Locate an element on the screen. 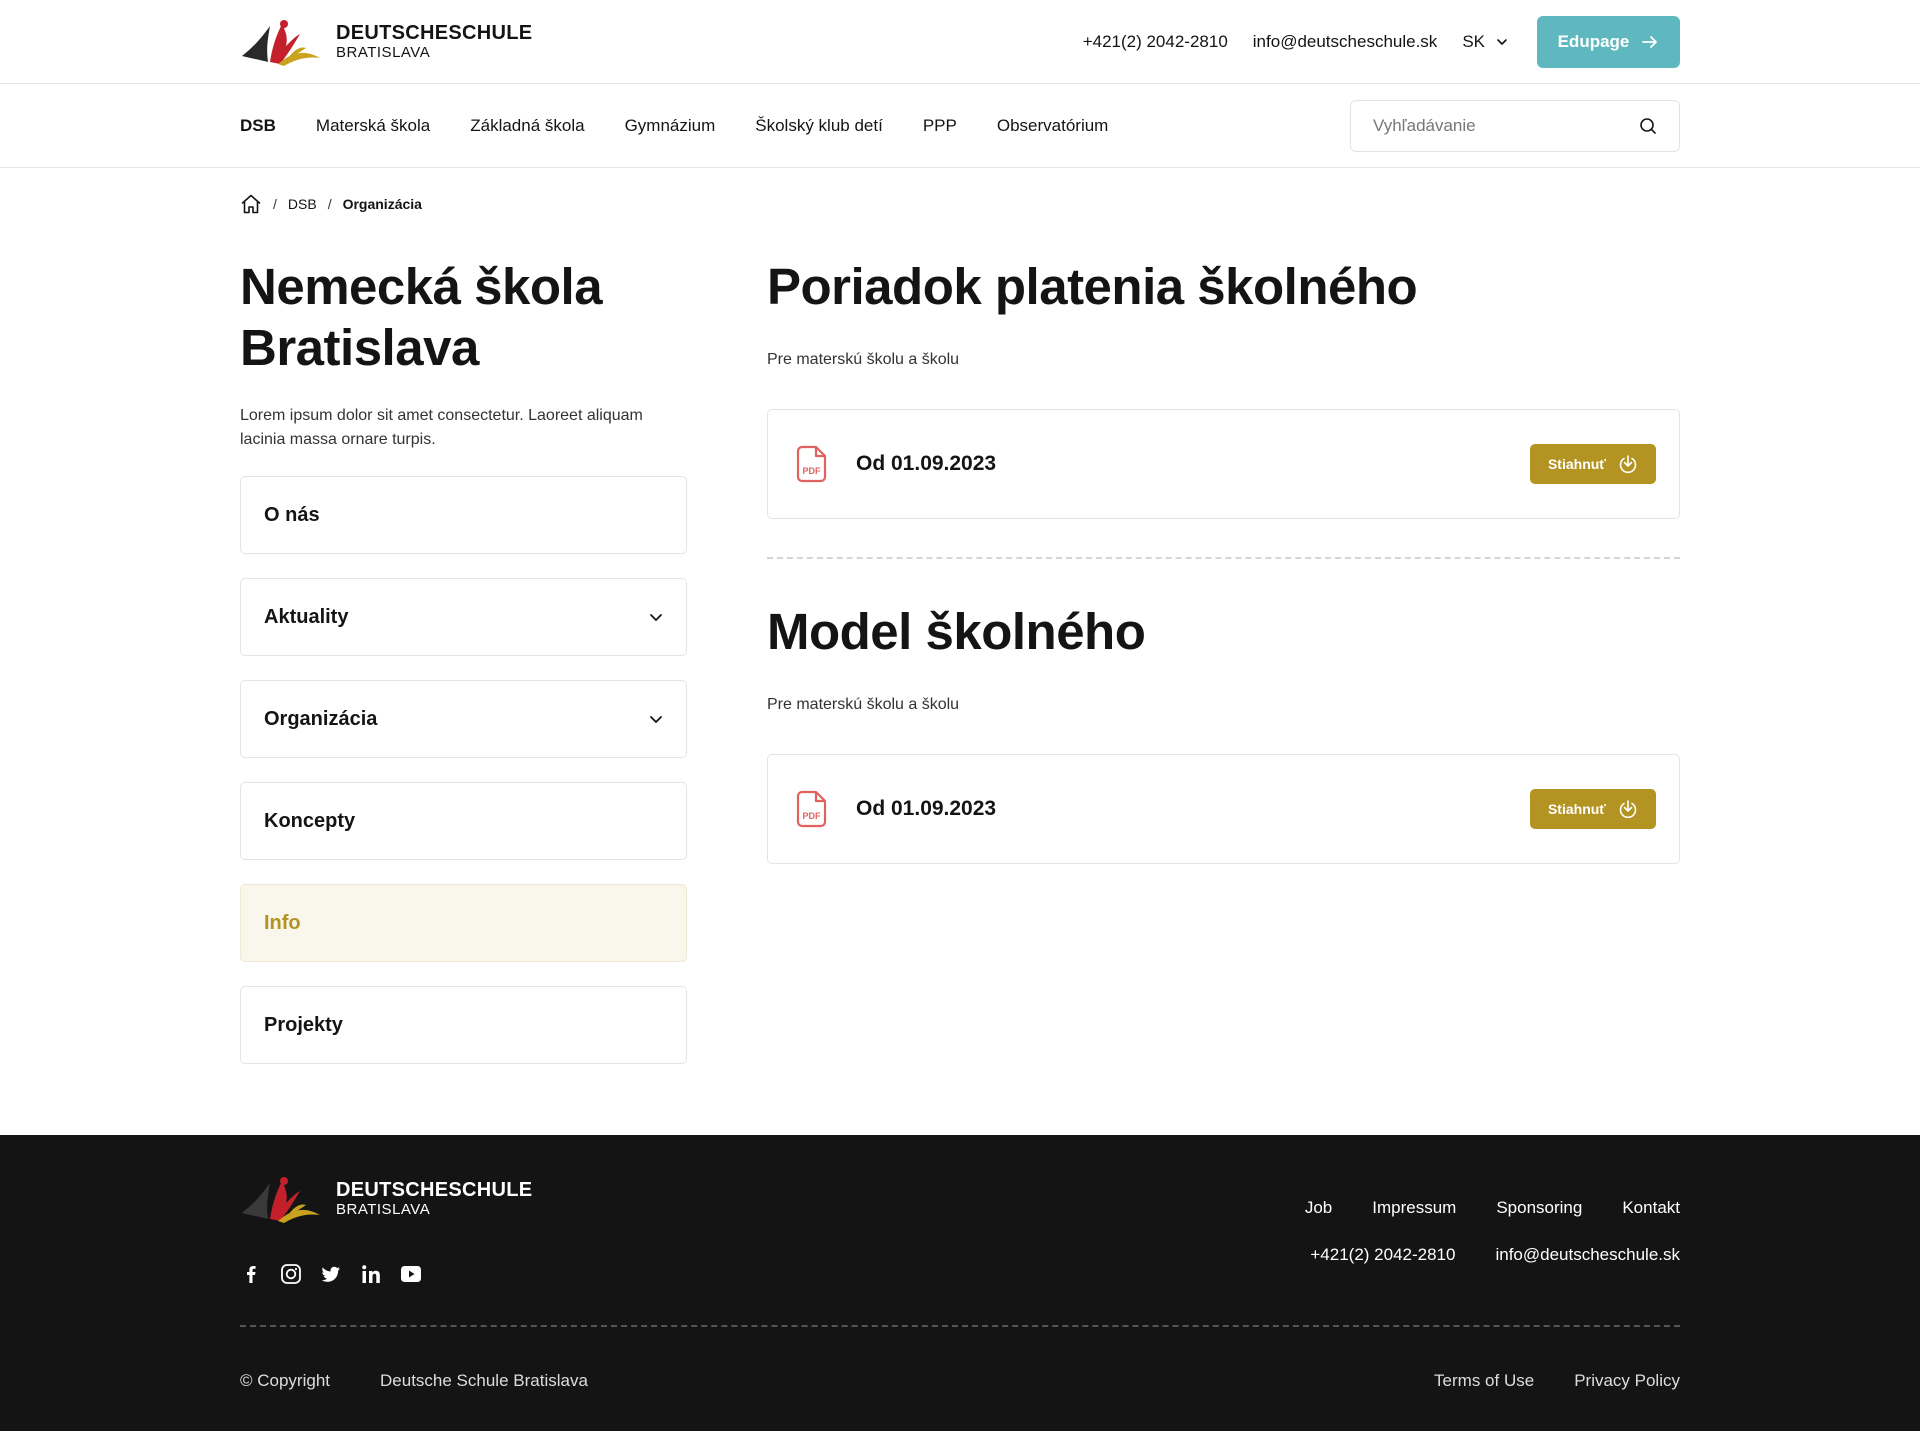 The width and height of the screenshot is (1920, 1431). home-icon is located at coordinates (251, 204).